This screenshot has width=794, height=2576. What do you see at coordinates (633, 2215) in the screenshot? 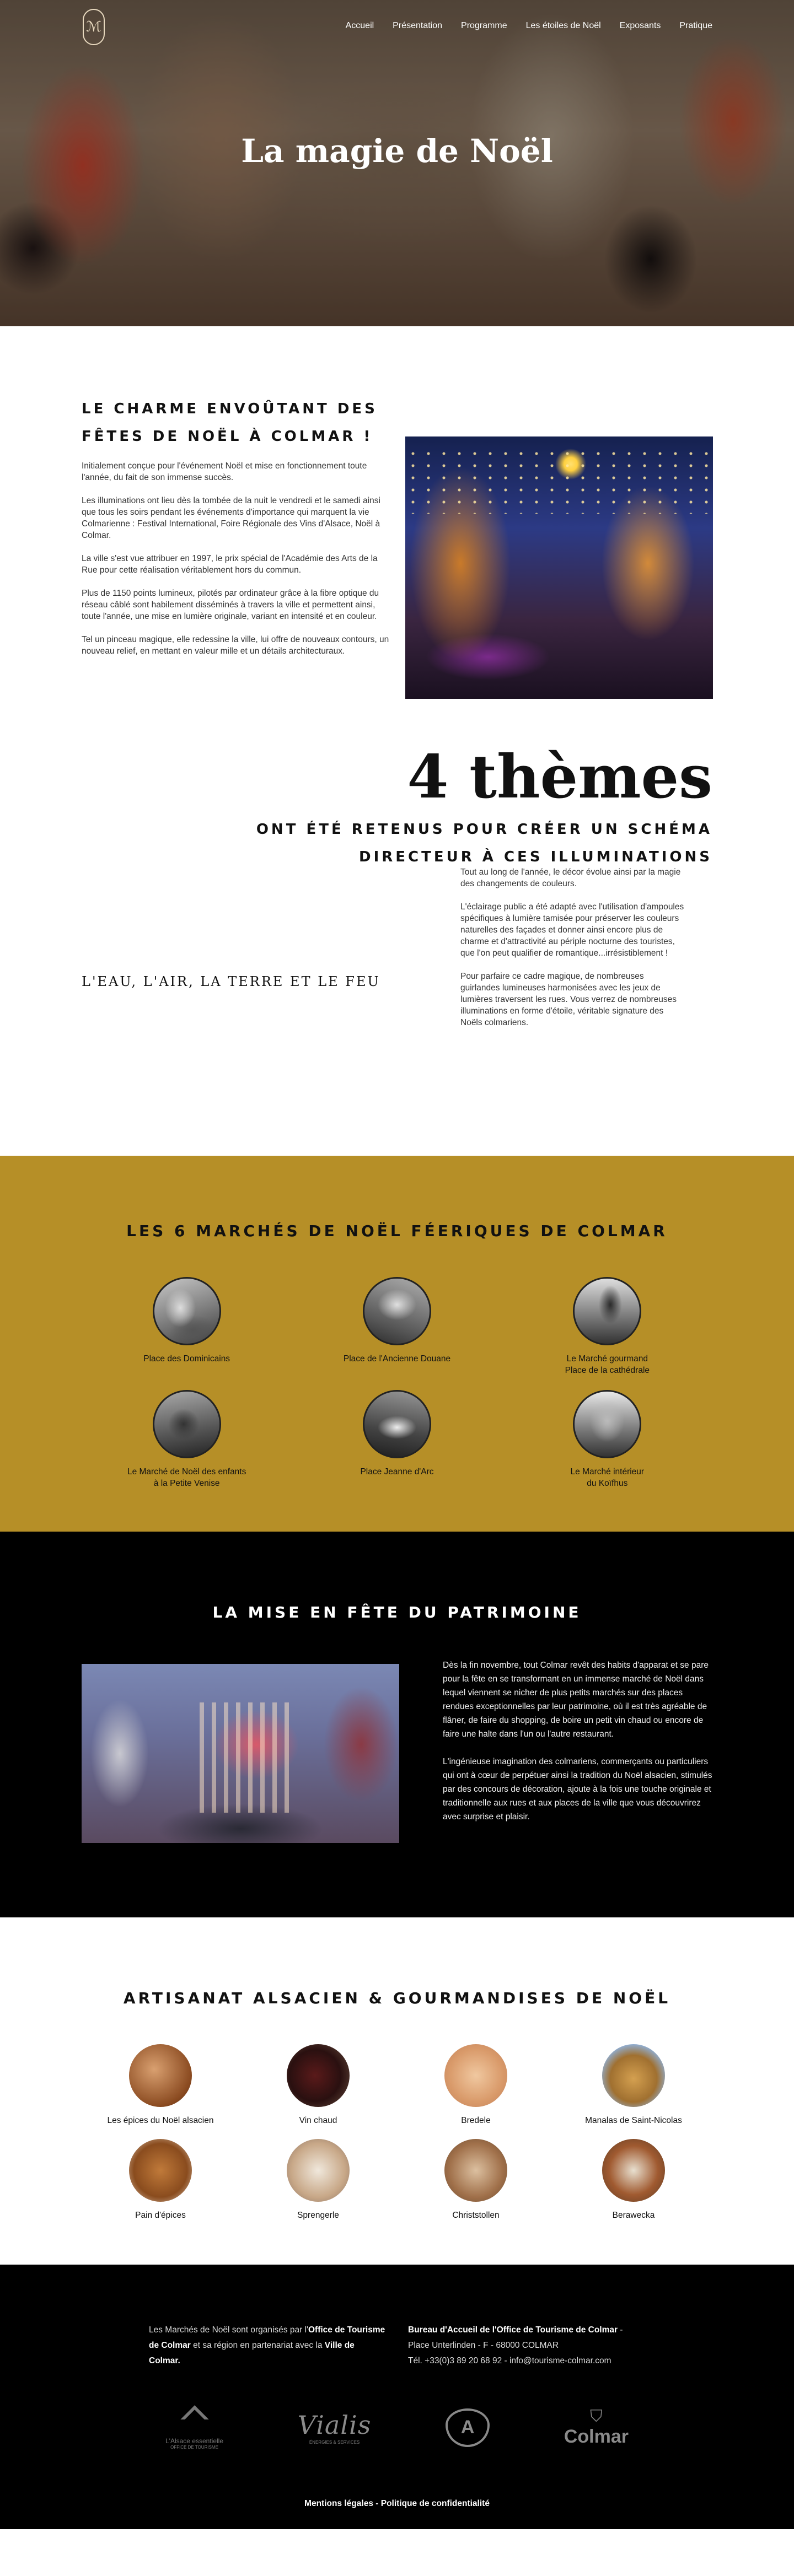
I see `artisanat-label: Berawecka` at bounding box center [633, 2215].